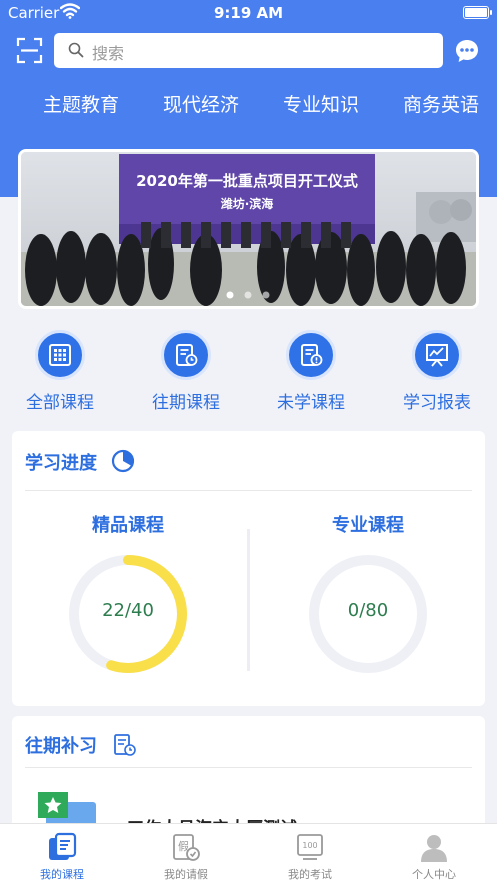 The height and width of the screenshot is (883, 497). I want to click on tab-my-exams-label: 我的考试, so click(310, 874).